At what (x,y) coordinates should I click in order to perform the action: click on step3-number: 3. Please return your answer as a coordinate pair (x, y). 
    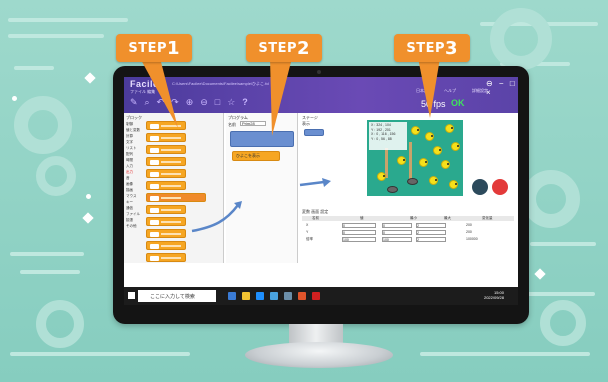
    Looking at the image, I should click on (451, 48).